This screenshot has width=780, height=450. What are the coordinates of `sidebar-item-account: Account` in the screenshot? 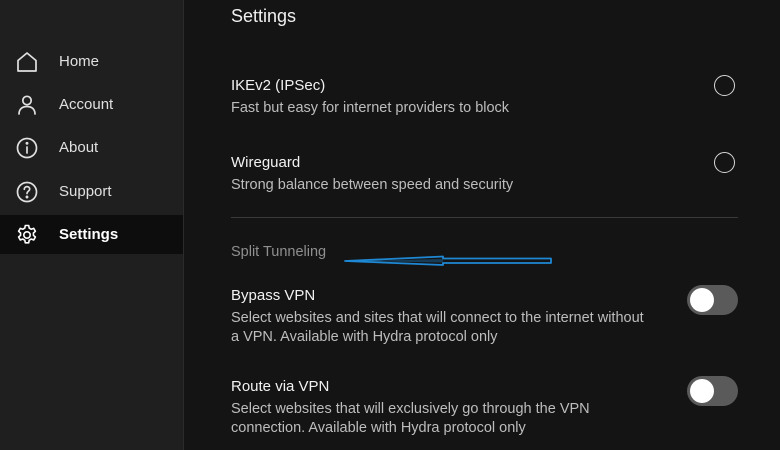 It's located at (91, 104).